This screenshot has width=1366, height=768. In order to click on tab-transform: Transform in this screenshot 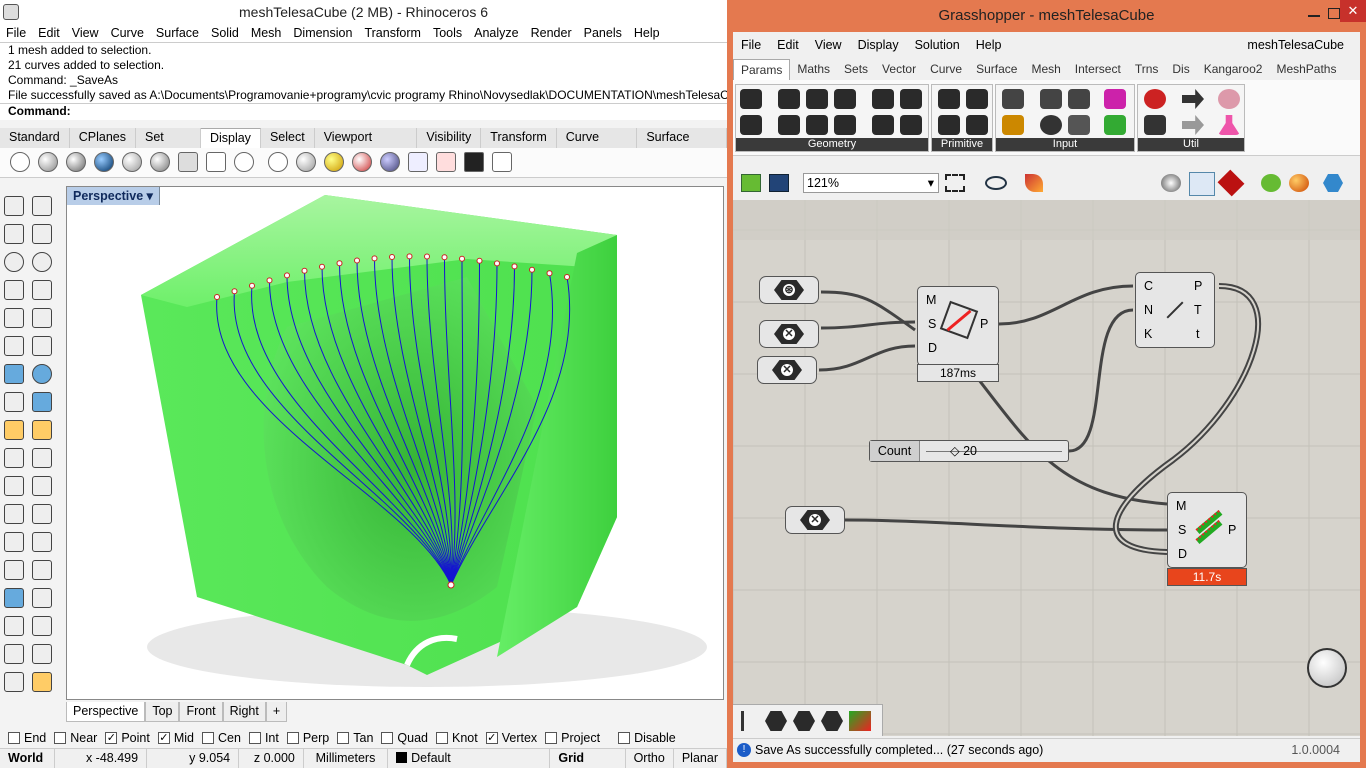, I will do `click(519, 138)`.